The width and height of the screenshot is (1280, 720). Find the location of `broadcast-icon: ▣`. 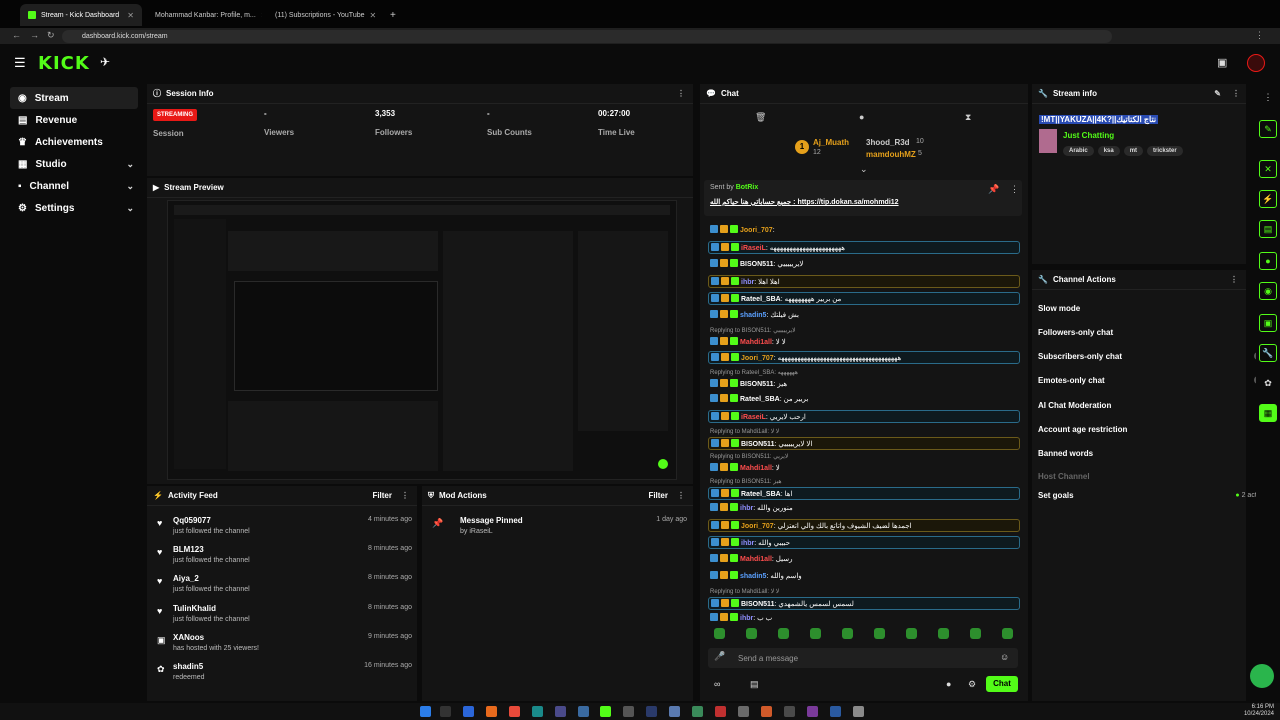

broadcast-icon: ▣ is located at coordinates (1222, 62).